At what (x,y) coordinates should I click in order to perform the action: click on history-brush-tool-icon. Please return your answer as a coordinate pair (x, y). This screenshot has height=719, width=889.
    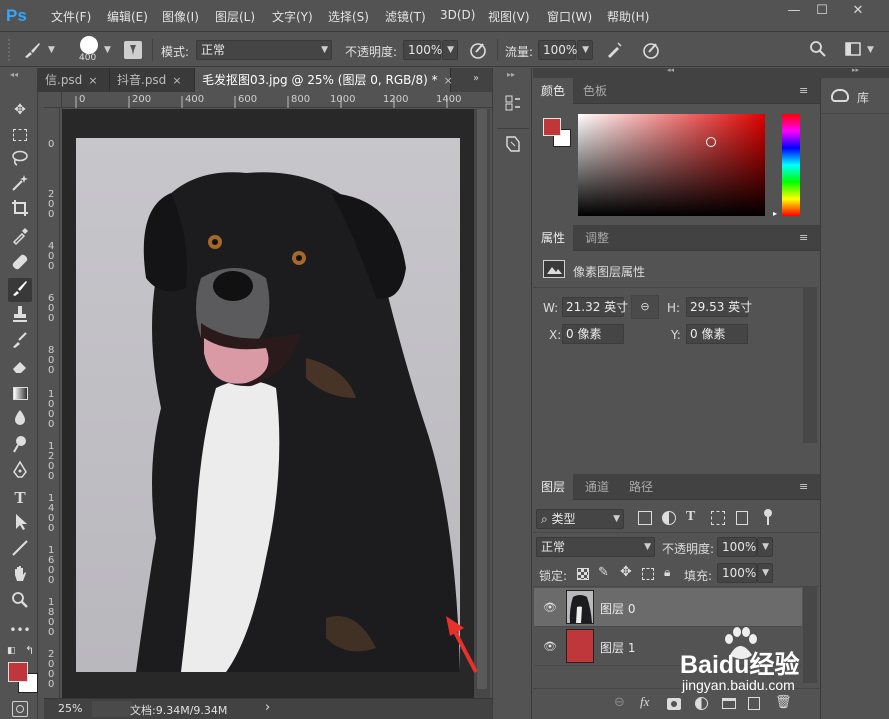
    Looking at the image, I should click on (20, 342).